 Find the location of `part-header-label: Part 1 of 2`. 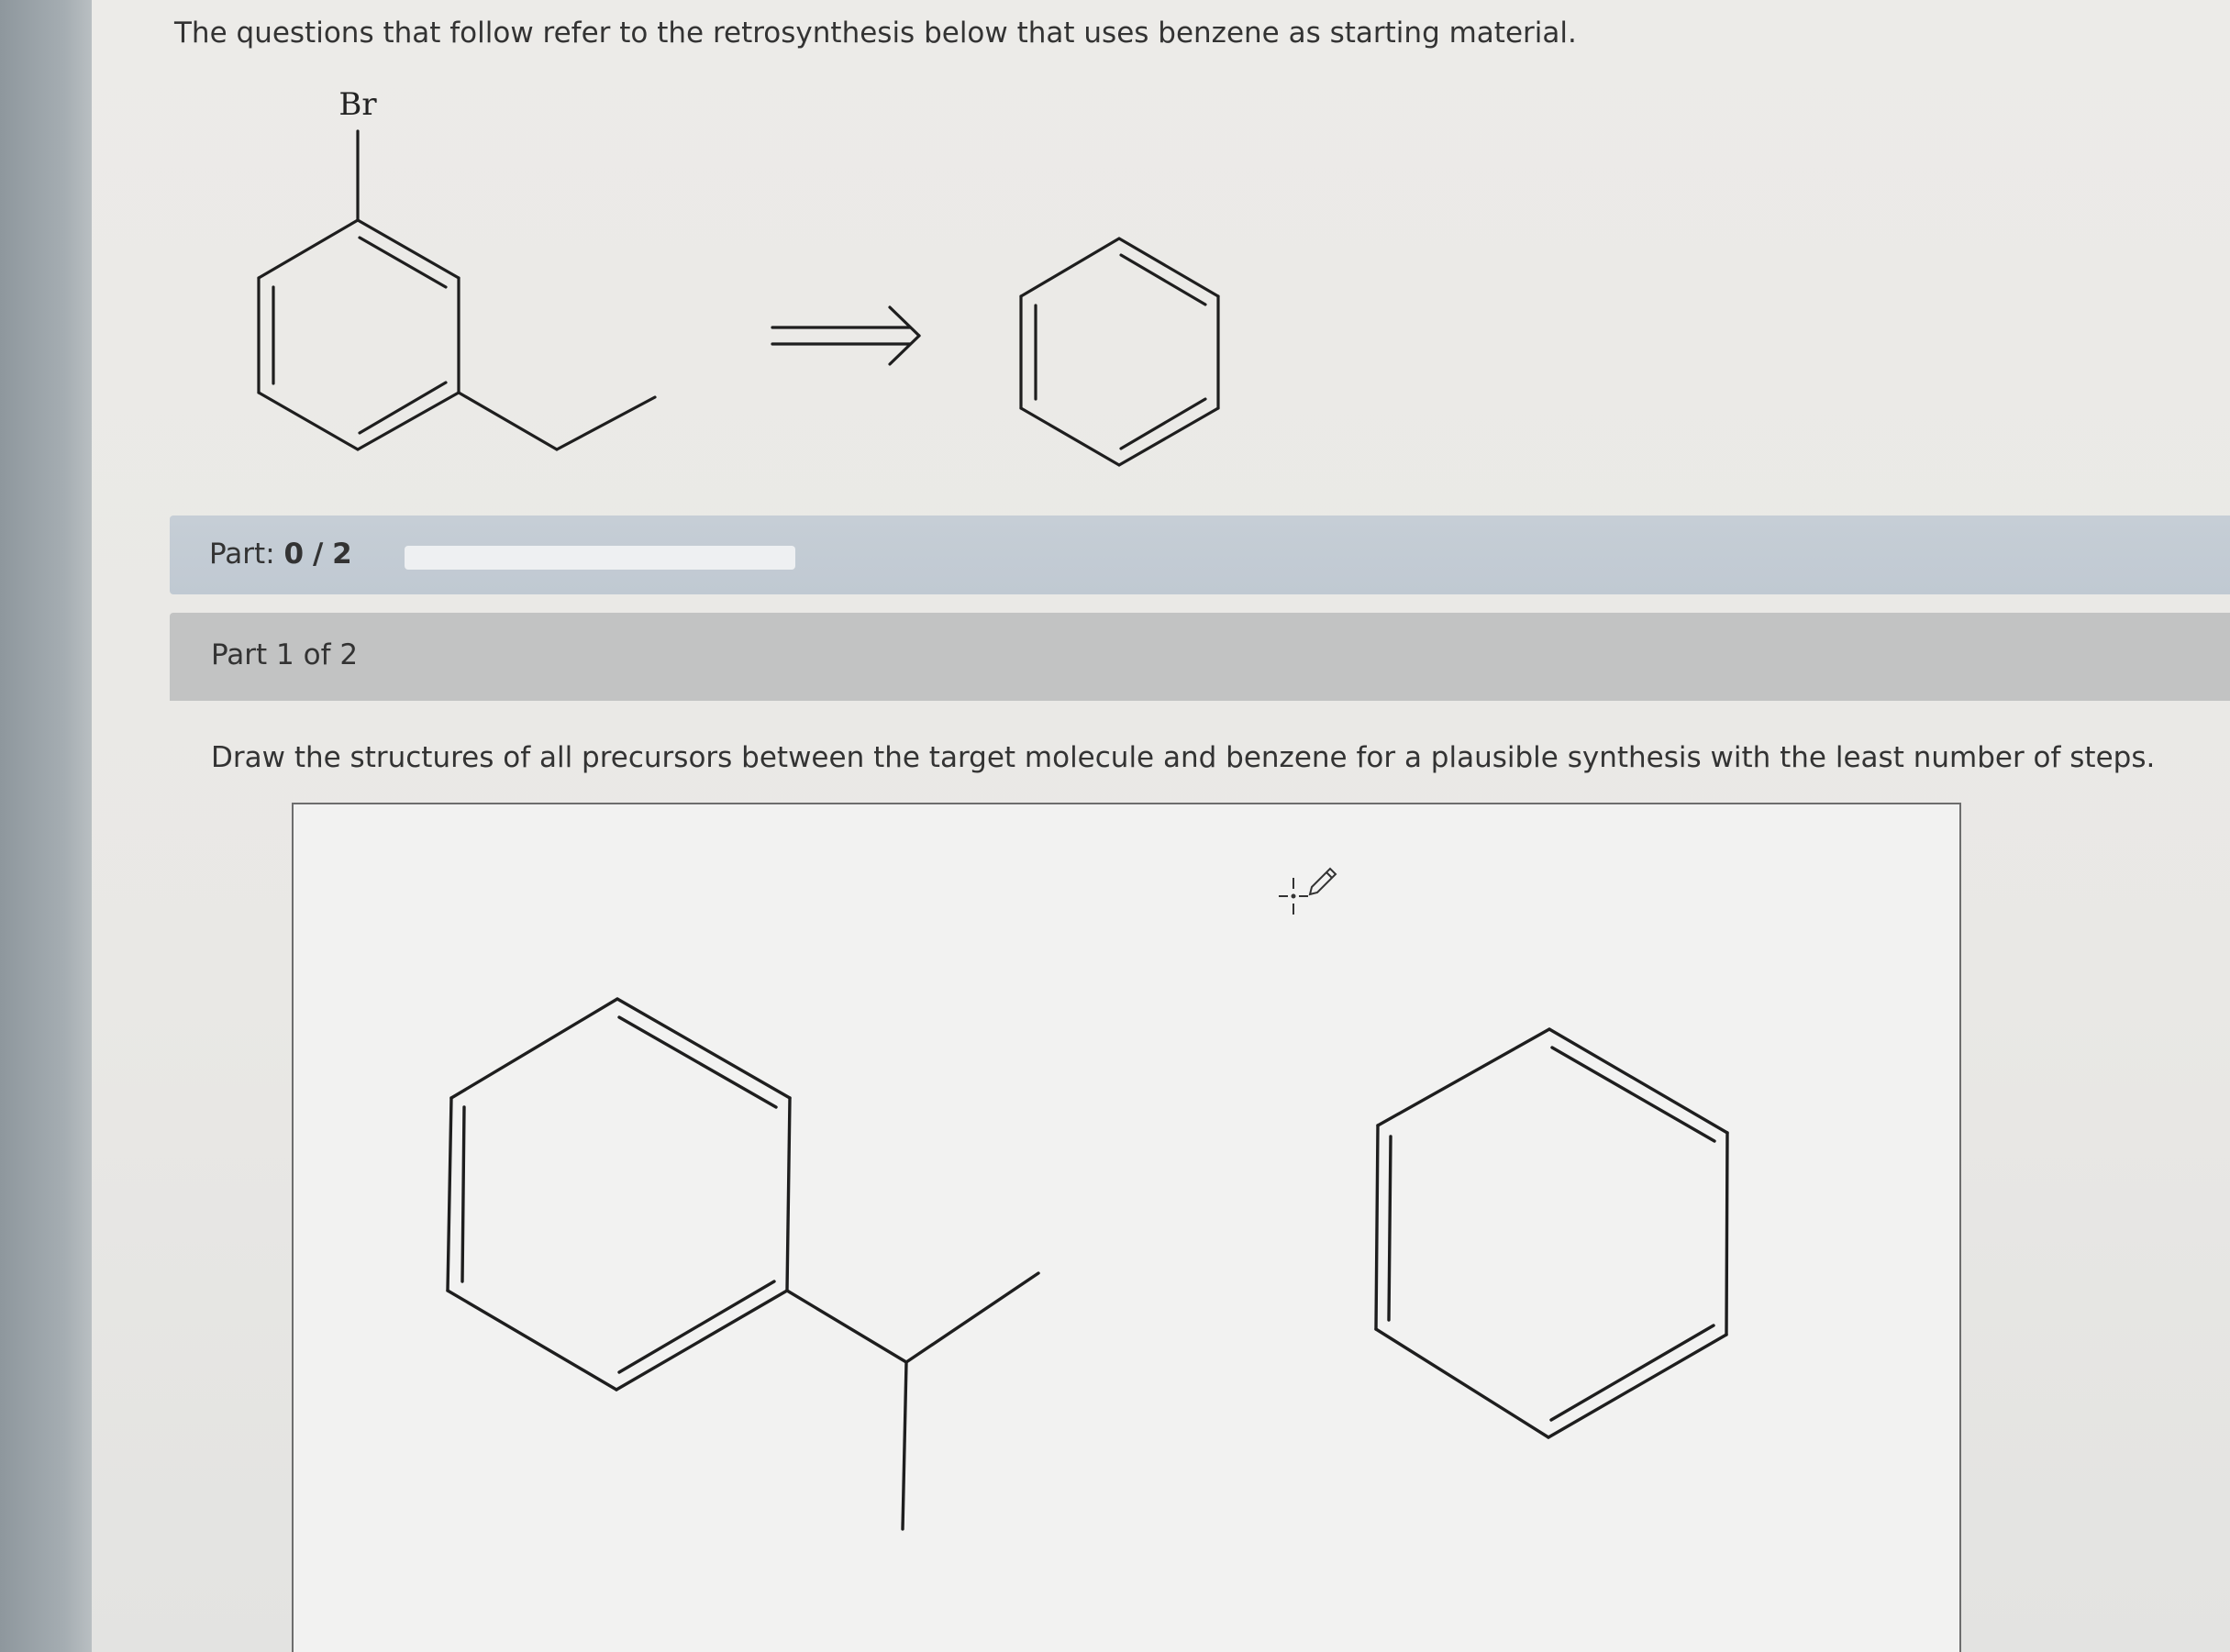

part-header-label: Part 1 of 2 is located at coordinates (285, 654).